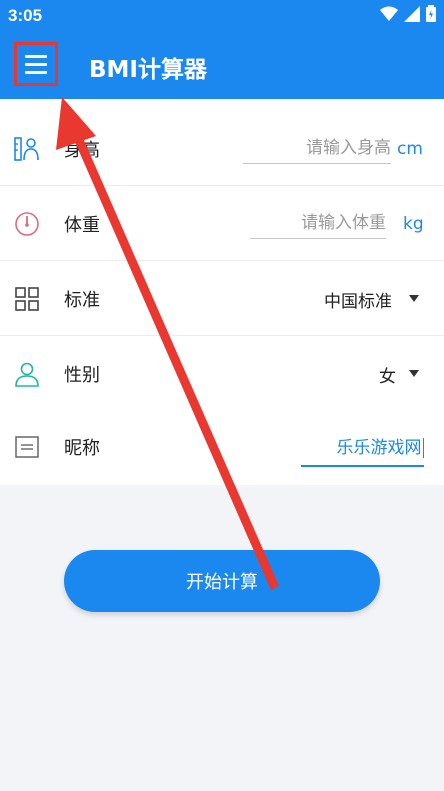 Image resolution: width=444 pixels, height=791 pixels. I want to click on document-icon, so click(27, 446).